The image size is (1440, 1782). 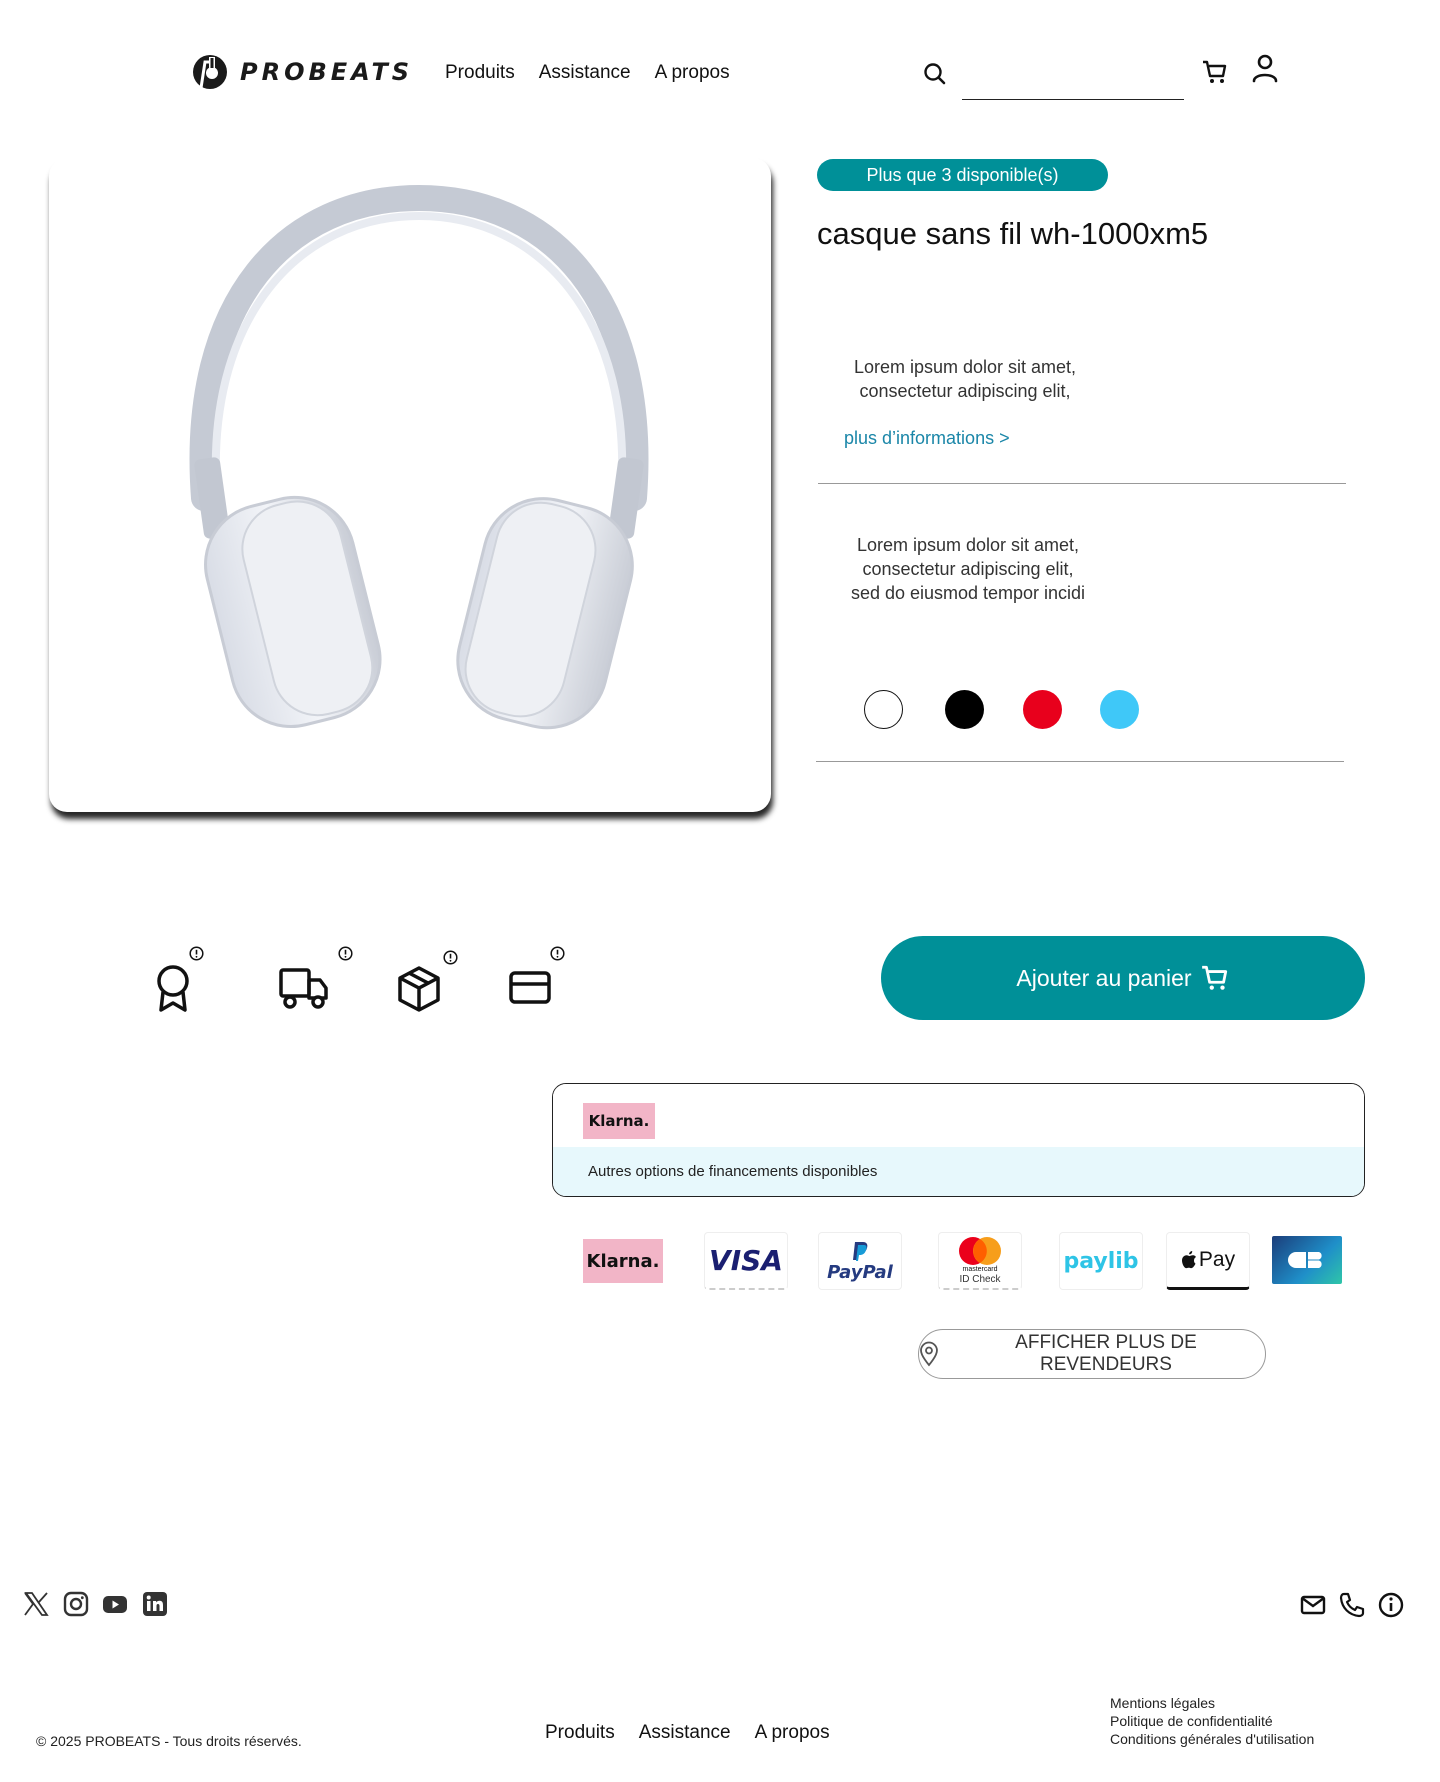 What do you see at coordinates (115, 1604) in the screenshot?
I see `youtube-icon` at bounding box center [115, 1604].